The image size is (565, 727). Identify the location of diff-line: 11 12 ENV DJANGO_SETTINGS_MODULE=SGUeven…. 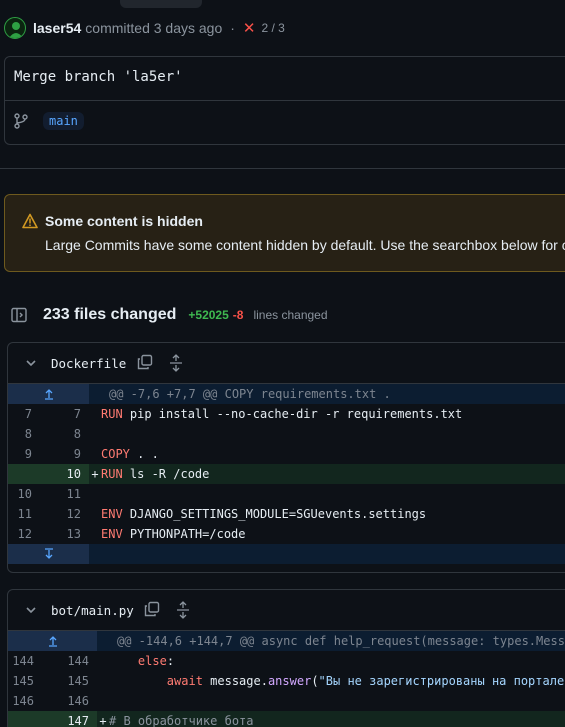
(286, 514).